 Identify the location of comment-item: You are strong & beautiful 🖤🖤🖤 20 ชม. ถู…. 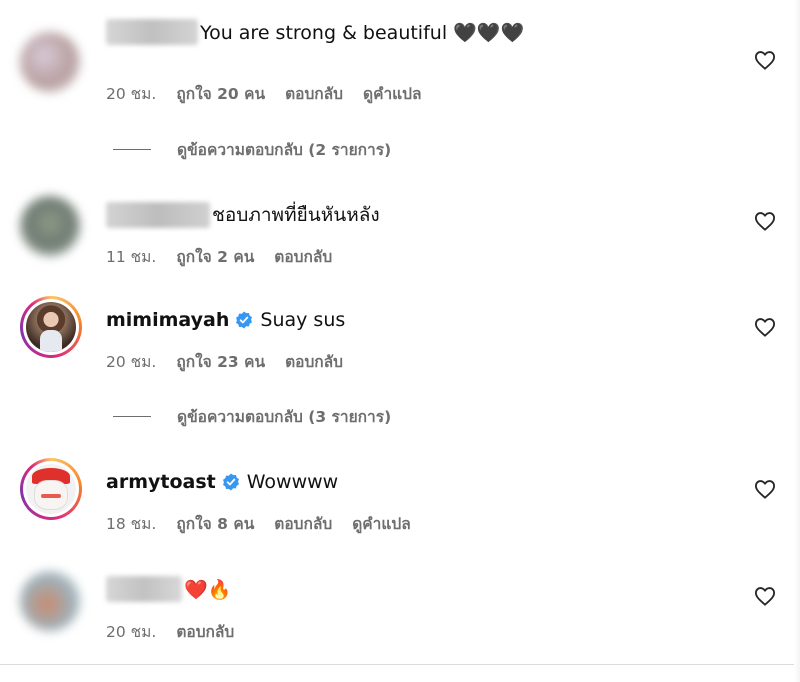
(400, 65).